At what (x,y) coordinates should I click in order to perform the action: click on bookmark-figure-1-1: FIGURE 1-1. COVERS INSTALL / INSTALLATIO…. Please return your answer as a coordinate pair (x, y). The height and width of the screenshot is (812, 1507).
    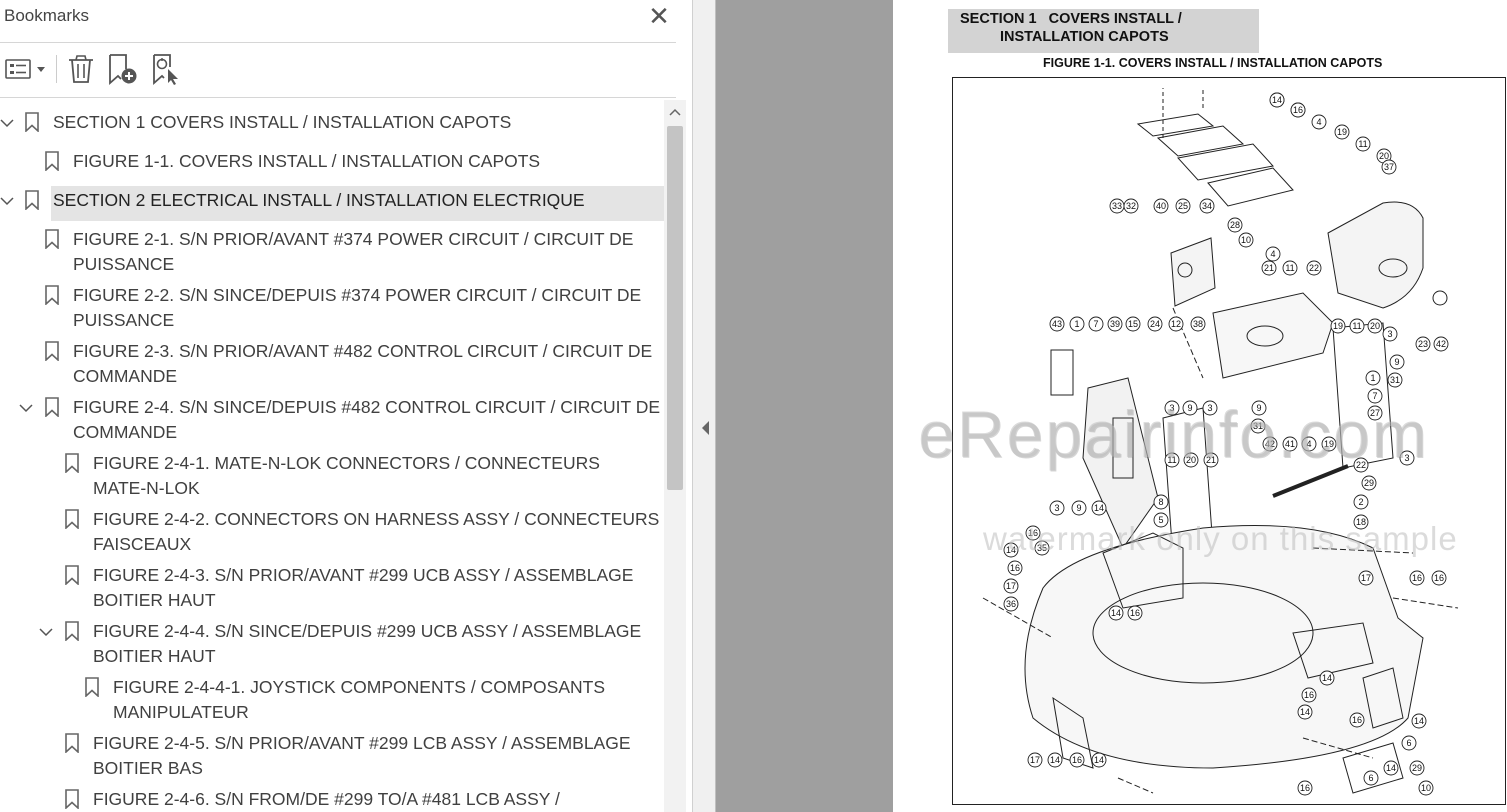
    Looking at the image, I should click on (330, 162).